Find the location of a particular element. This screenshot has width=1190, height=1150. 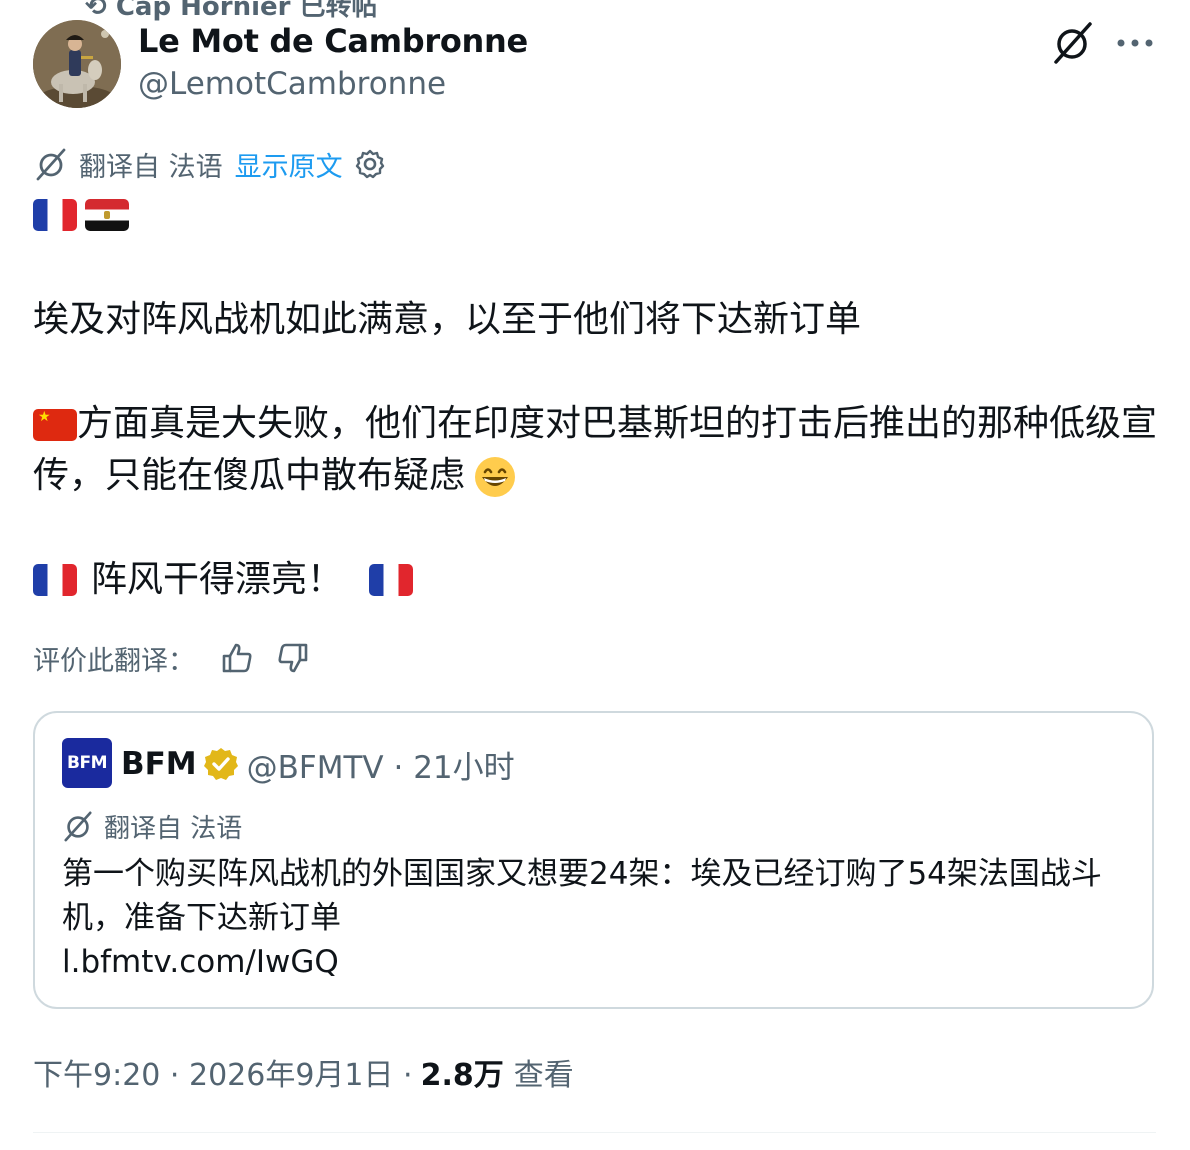

tweet-text-line3: 阵风干得漂亮！ is located at coordinates (223, 580).